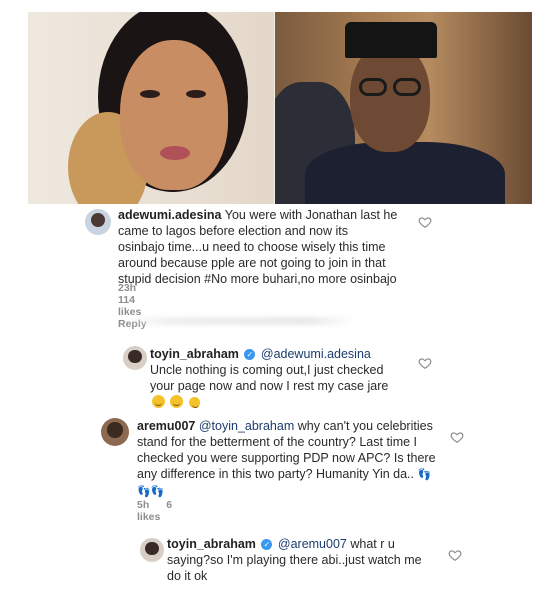 The width and height of the screenshot is (559, 597). What do you see at coordinates (196, 94) in the screenshot?
I see `woman-eye-right` at bounding box center [196, 94].